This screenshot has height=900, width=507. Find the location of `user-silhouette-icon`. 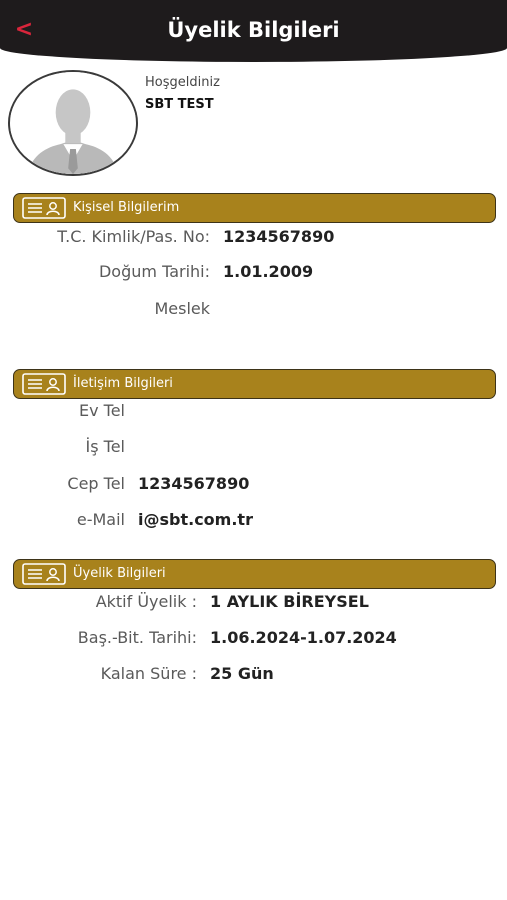

user-silhouette-icon is located at coordinates (73, 123).